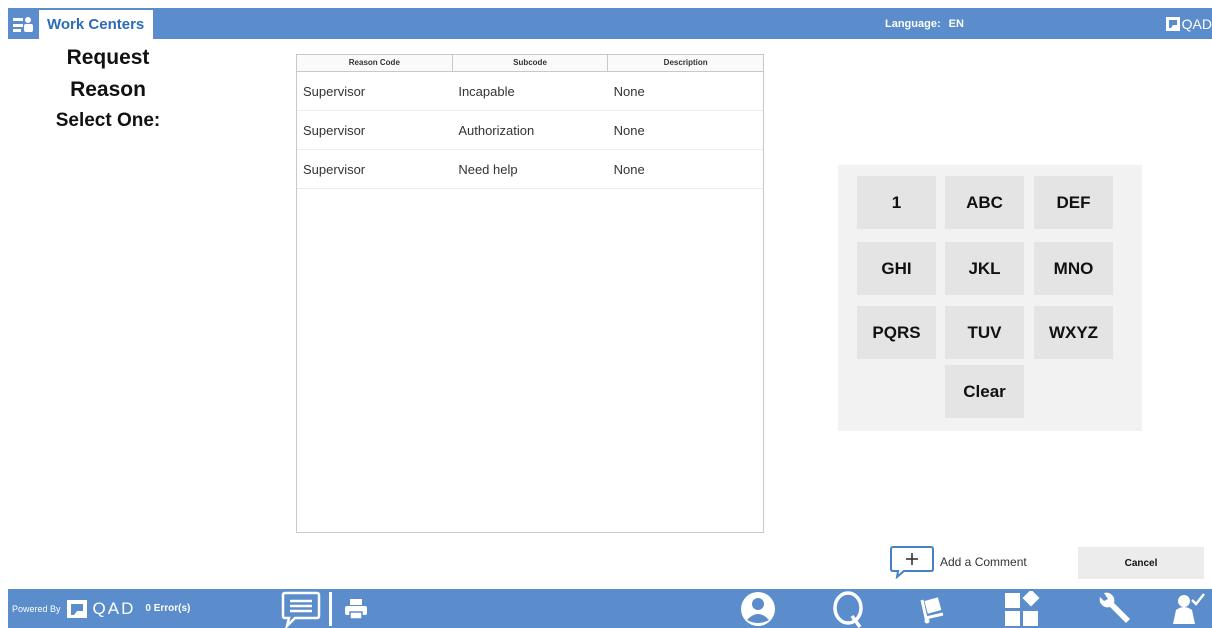  I want to click on key-mno: MNO, so click(1073, 268).